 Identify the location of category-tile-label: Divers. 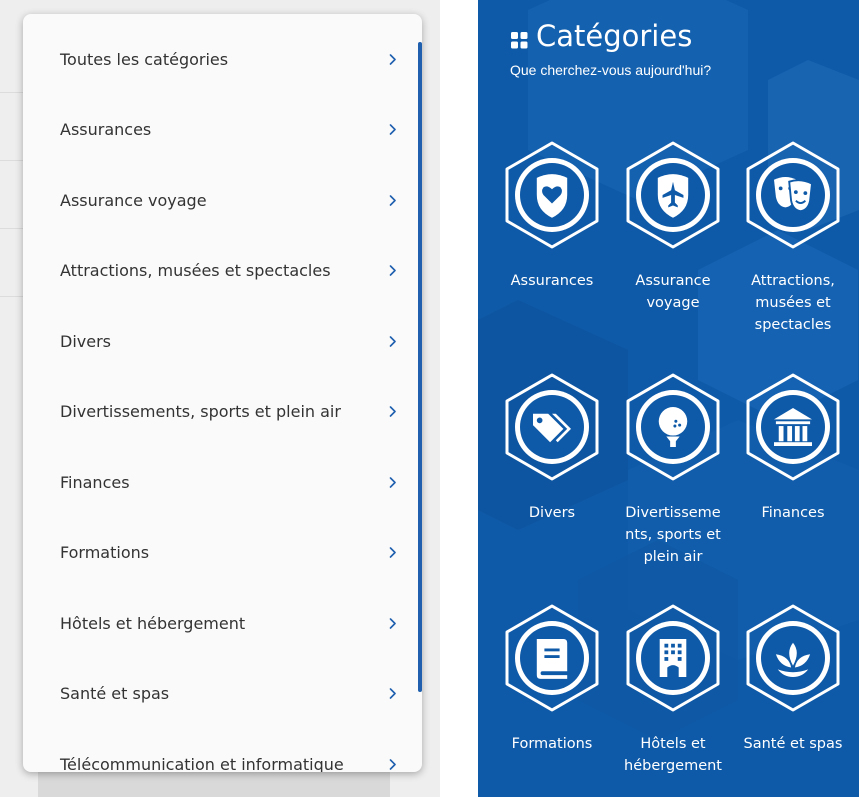
(552, 513).